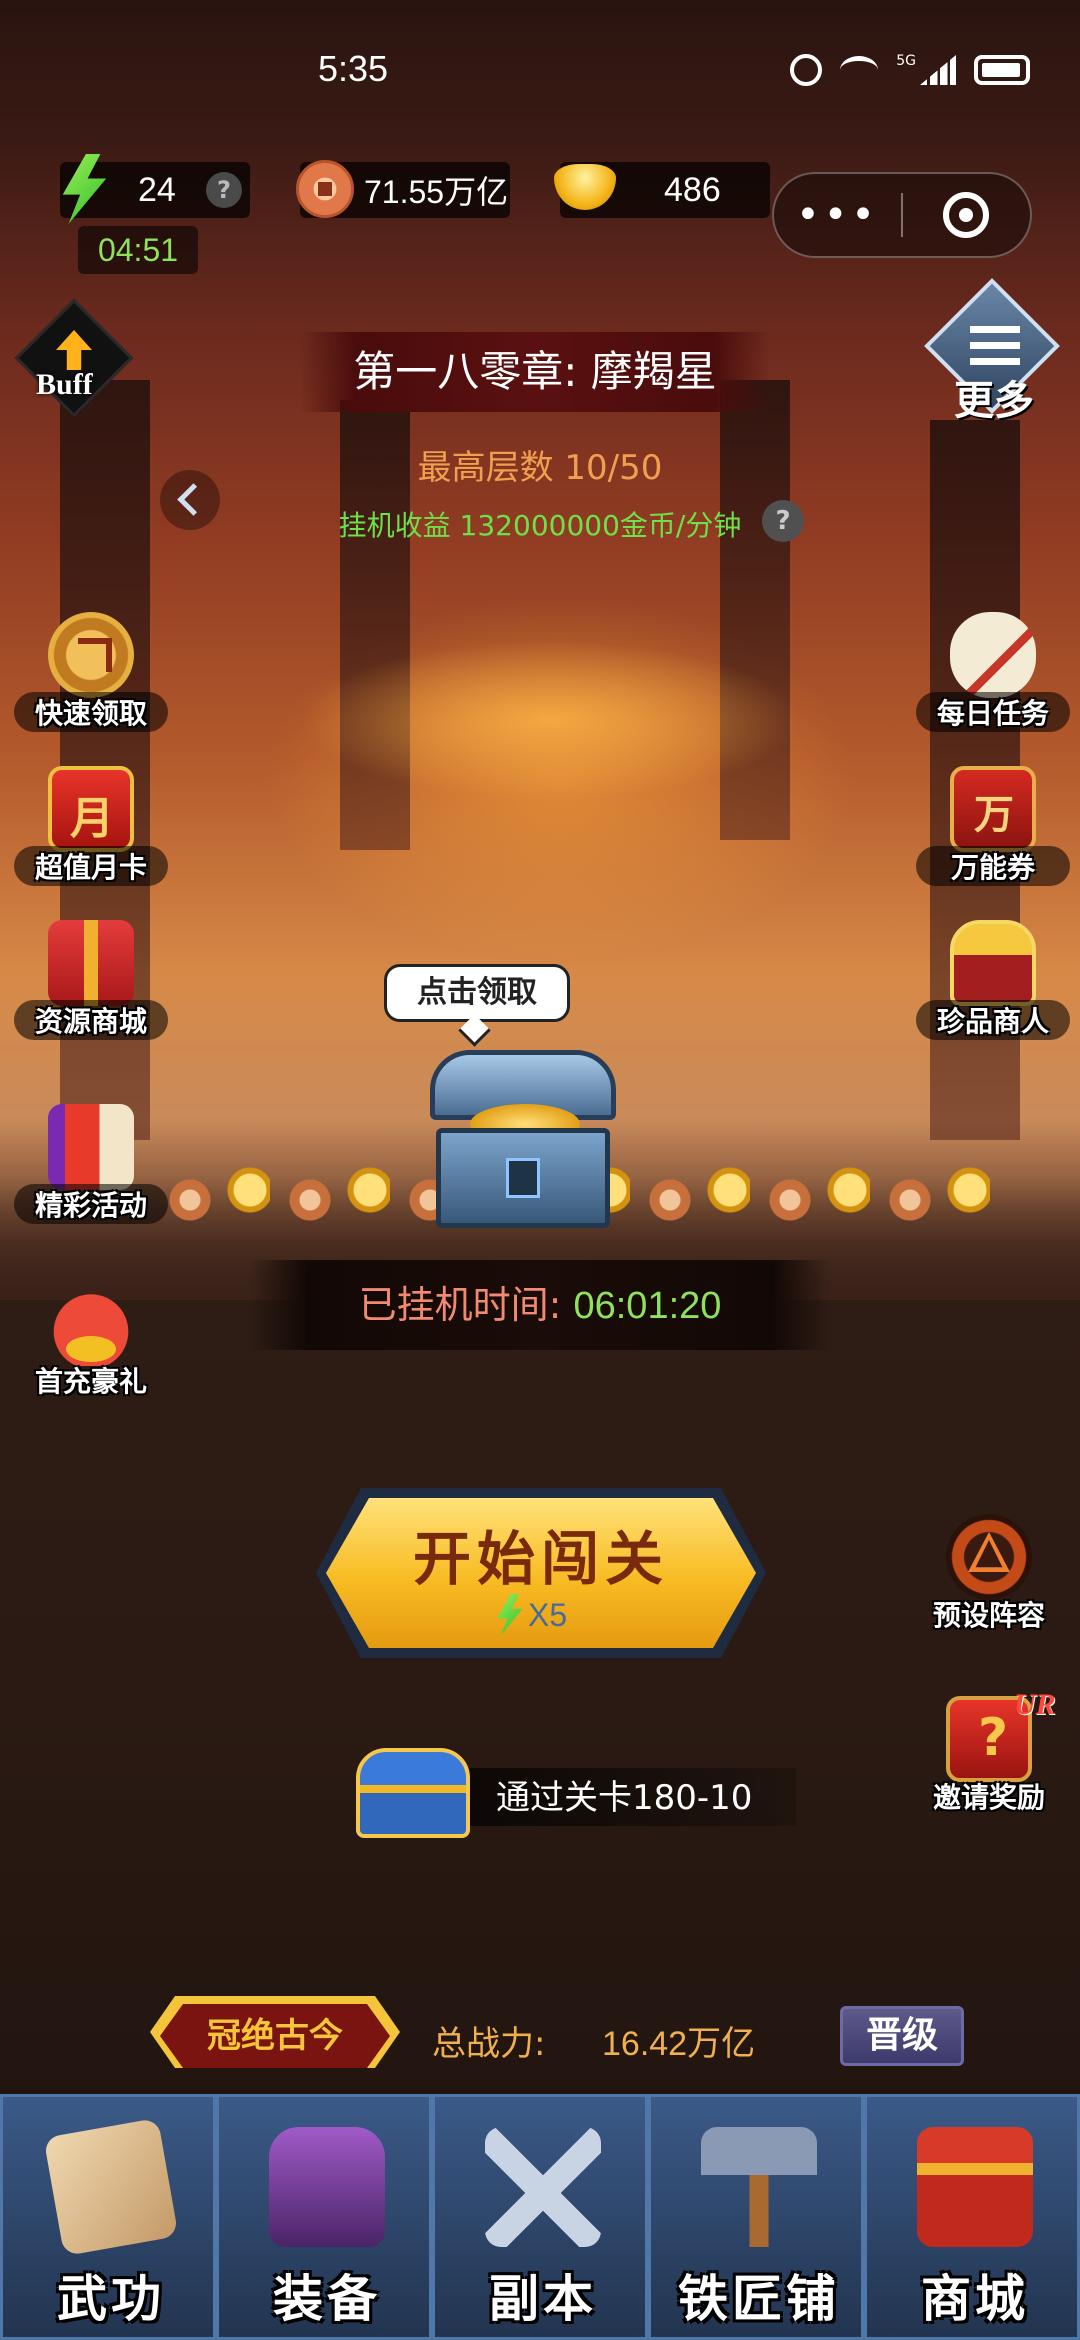 The image size is (1080, 2340). Describe the element at coordinates (224, 190) in the screenshot. I see `energy-help-icon: ?` at that location.